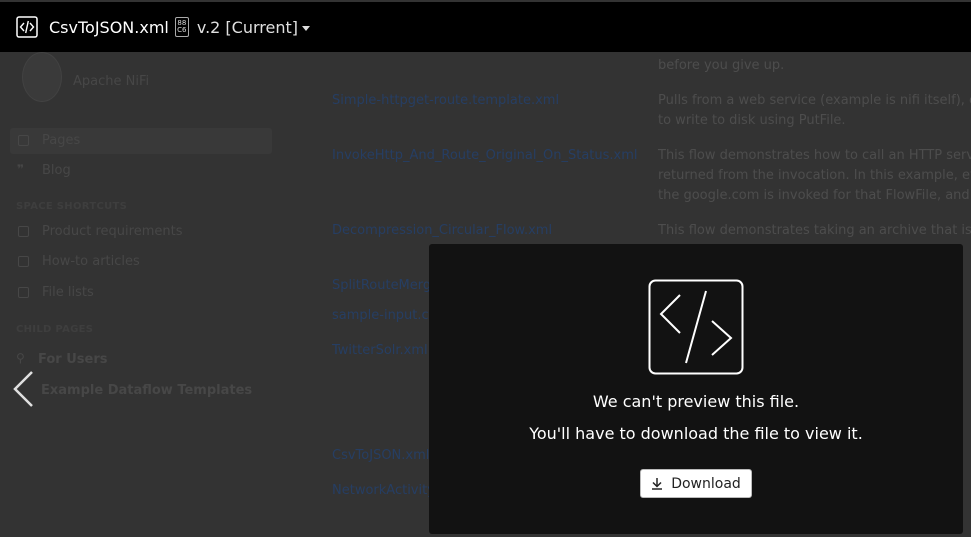  What do you see at coordinates (306, 28) in the screenshot?
I see `chevron-down-icon` at bounding box center [306, 28].